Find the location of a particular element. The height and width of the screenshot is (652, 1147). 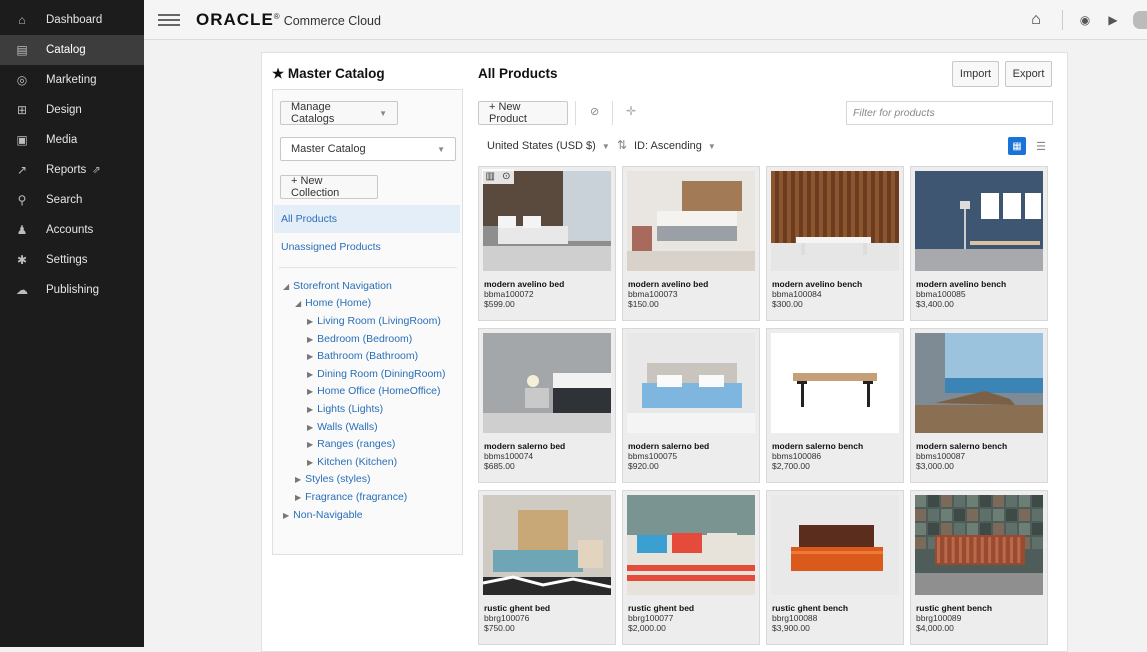

tree-label: Dining Room (DiningRoom) is located at coordinates (381, 373).